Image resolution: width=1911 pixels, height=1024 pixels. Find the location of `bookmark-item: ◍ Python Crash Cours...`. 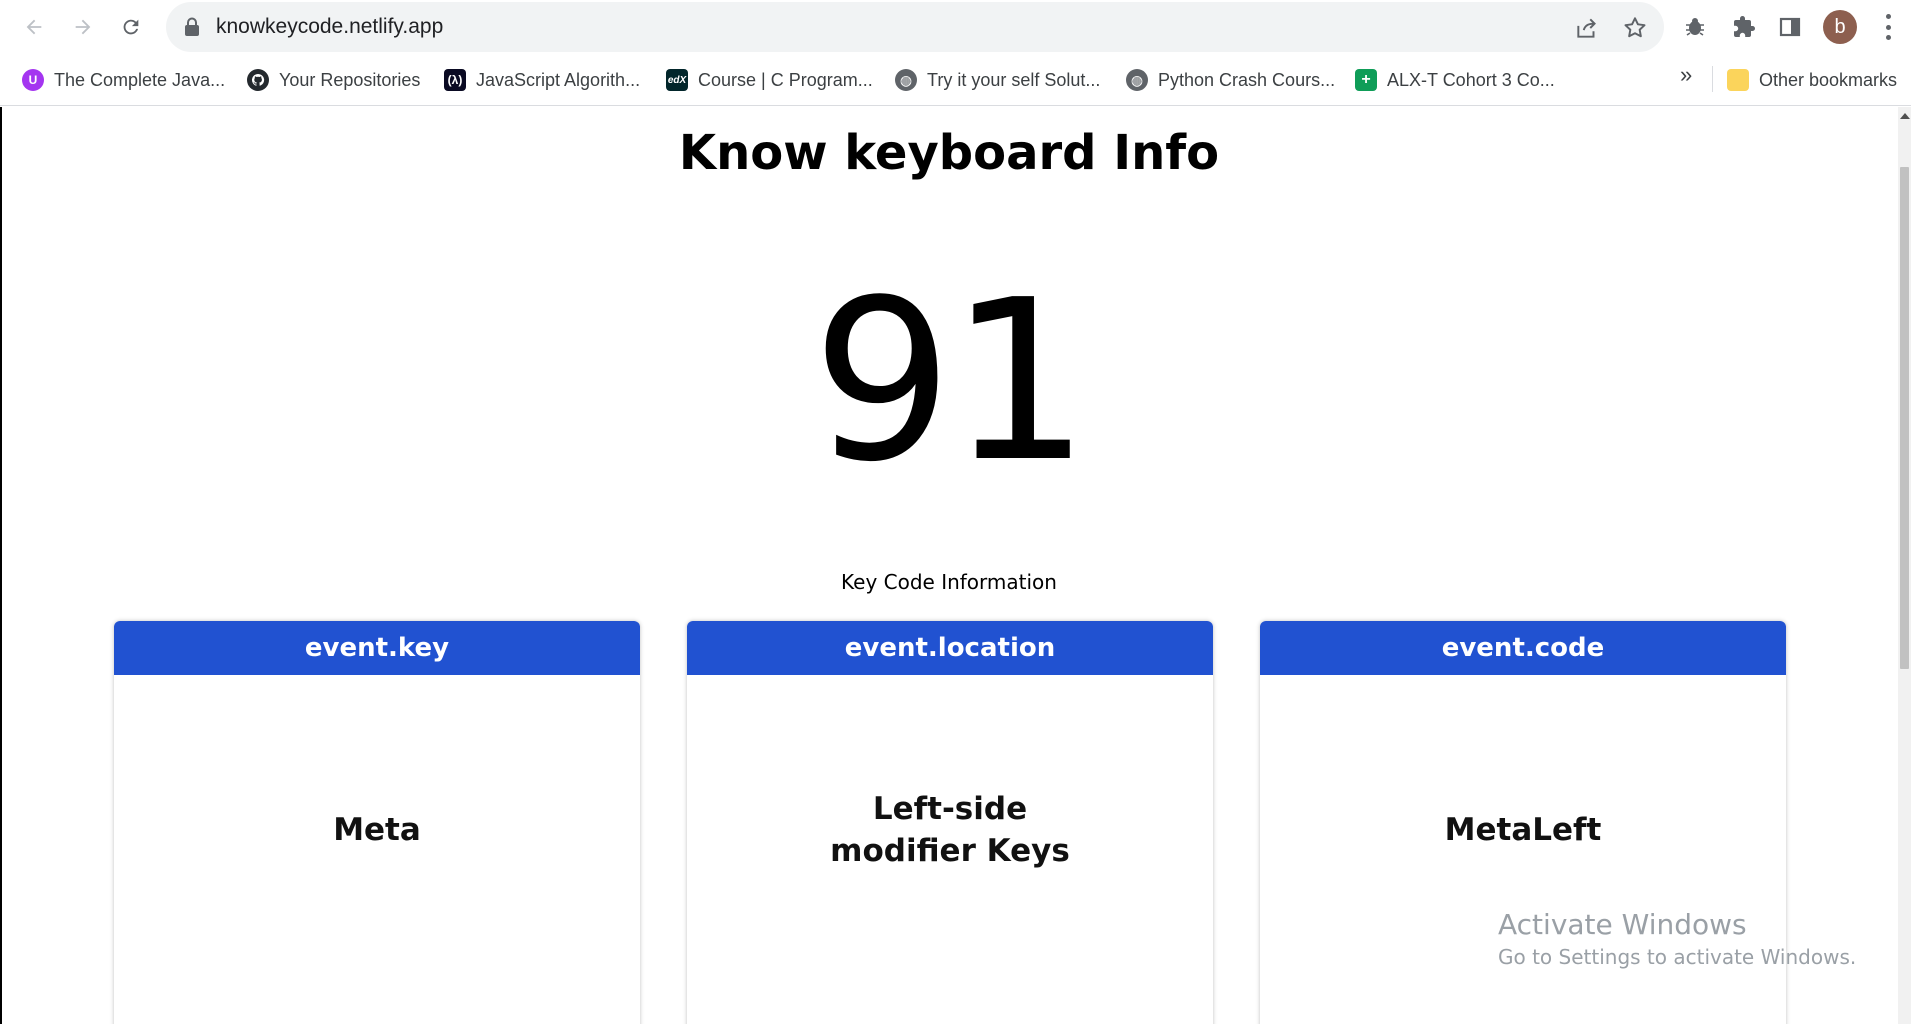

bookmark-item: ◍ Python Crash Cours... is located at coordinates (1230, 80).